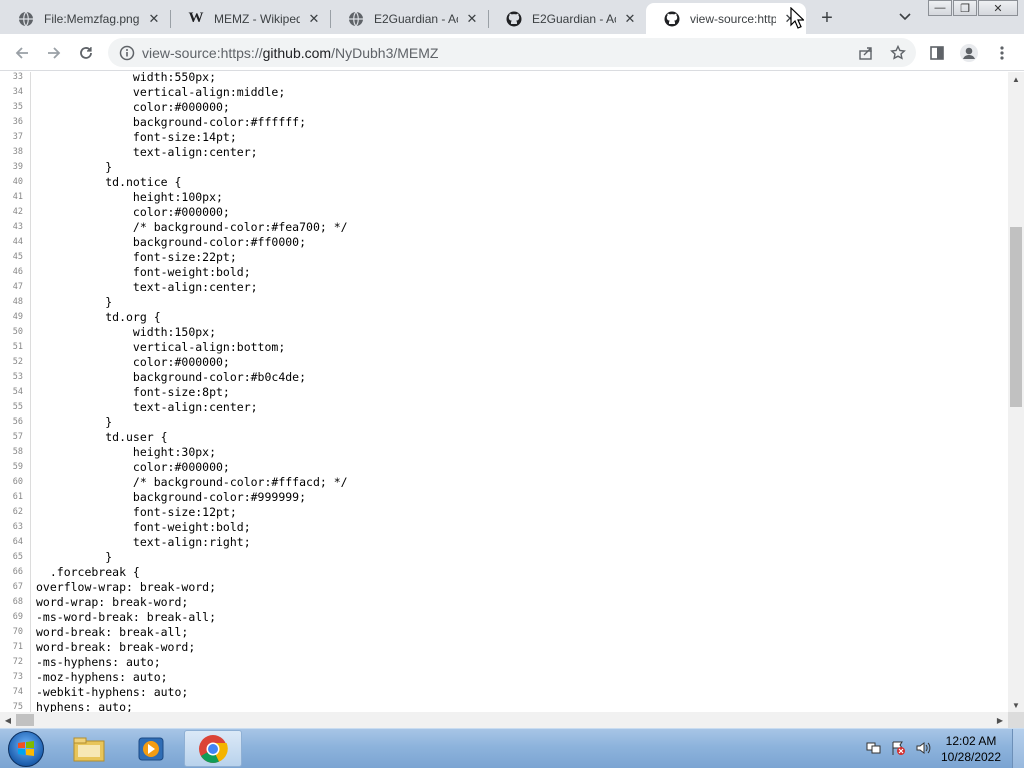 Image resolution: width=1024 pixels, height=768 pixels. Describe the element at coordinates (17, 542) in the screenshot. I see `line-number: 64` at that location.